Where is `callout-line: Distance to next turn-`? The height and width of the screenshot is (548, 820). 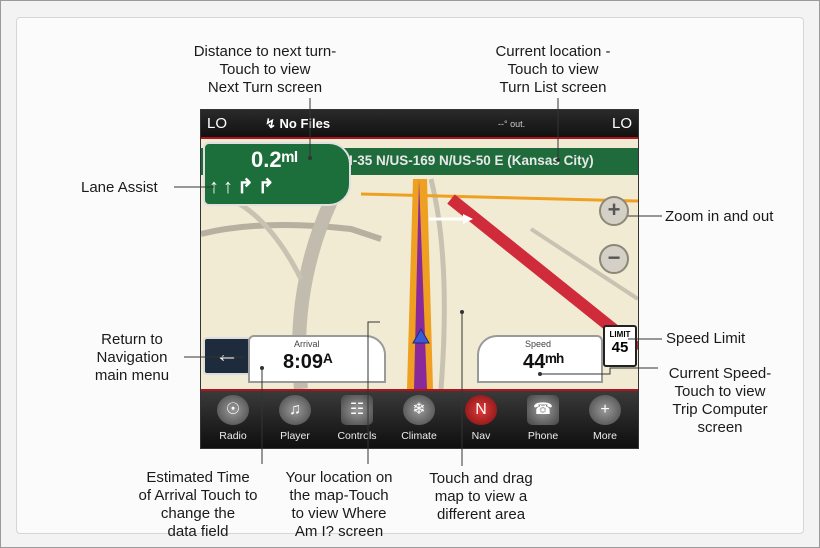
callout-line: Distance to next turn- is located at coordinates (265, 51).